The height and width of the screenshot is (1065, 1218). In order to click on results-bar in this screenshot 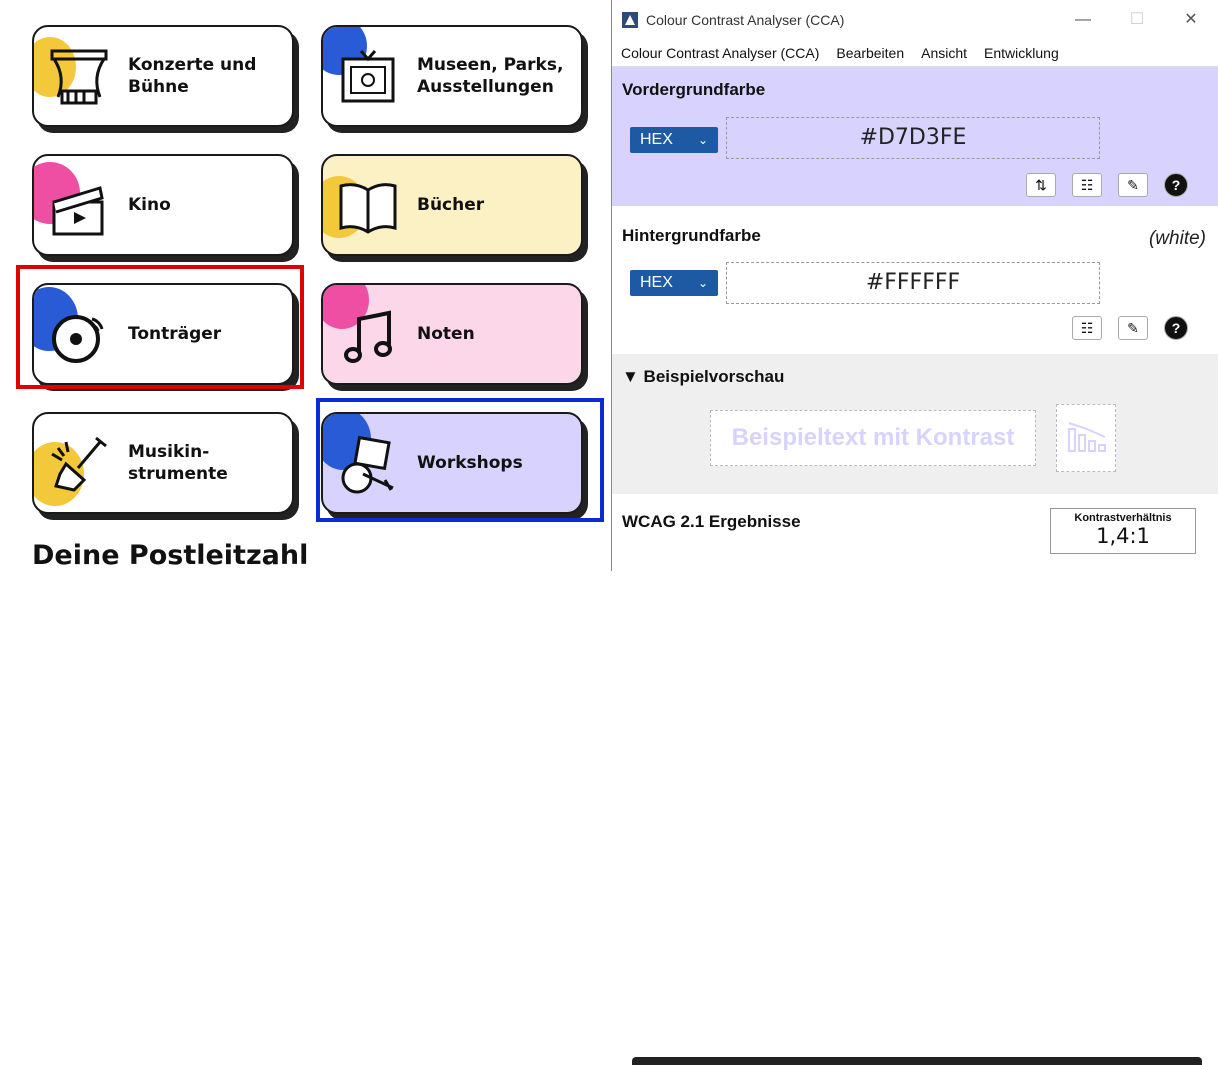, I will do `click(917, 1061)`.